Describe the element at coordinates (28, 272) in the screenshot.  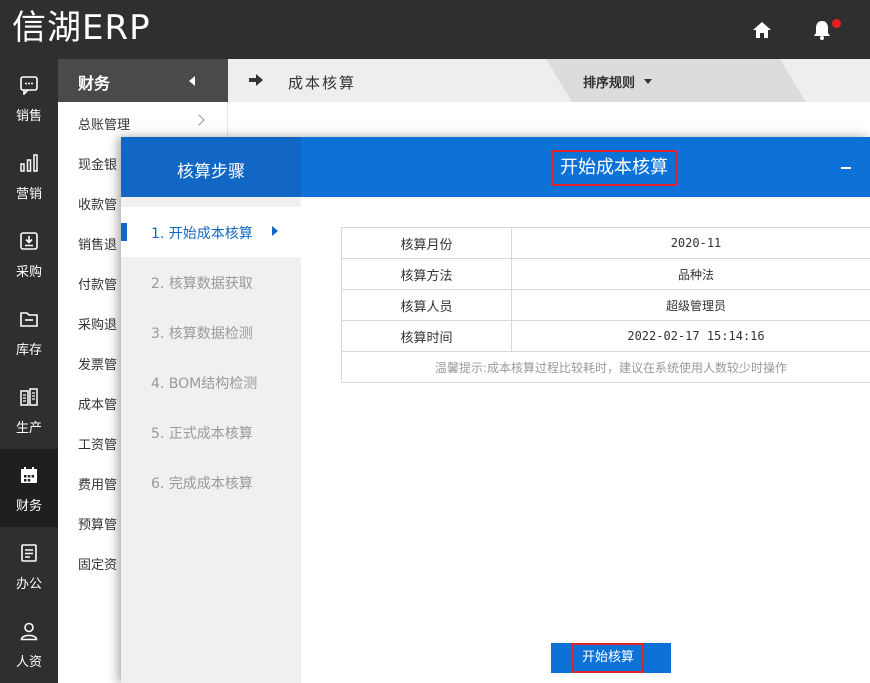
I see `nav-label: 采购` at that location.